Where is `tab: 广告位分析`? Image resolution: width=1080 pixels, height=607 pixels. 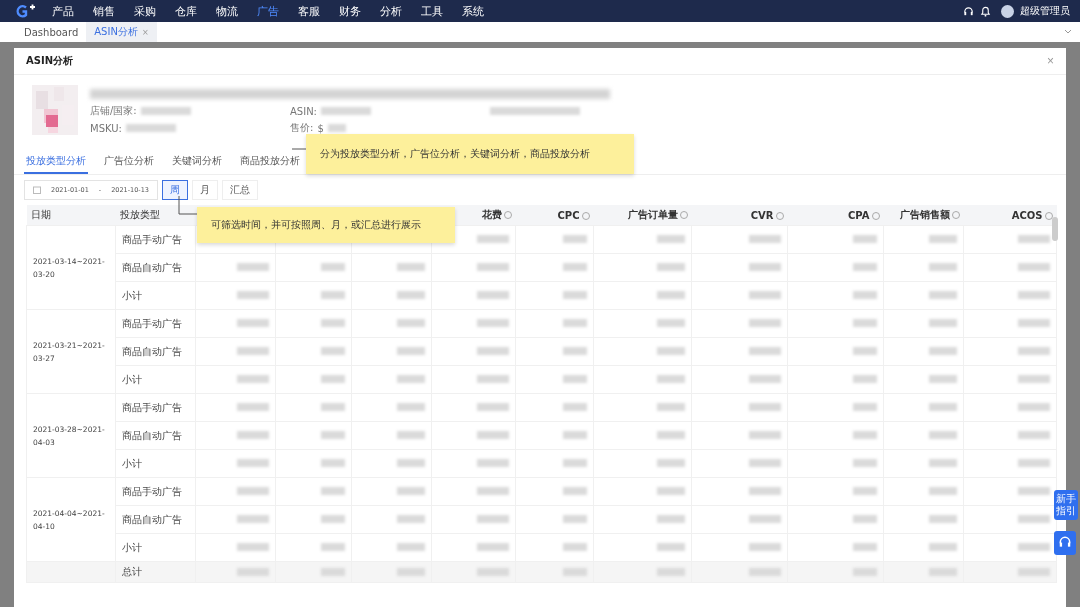 tab: 广告位分析 is located at coordinates (129, 162).